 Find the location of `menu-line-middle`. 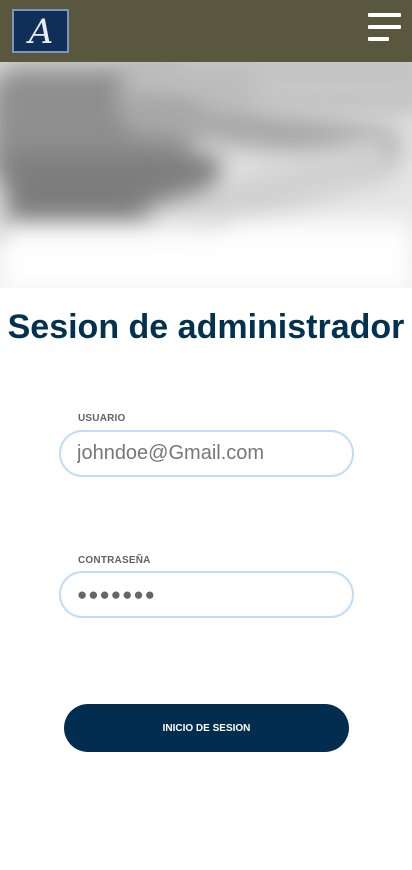

menu-line-middle is located at coordinates (384, 27).